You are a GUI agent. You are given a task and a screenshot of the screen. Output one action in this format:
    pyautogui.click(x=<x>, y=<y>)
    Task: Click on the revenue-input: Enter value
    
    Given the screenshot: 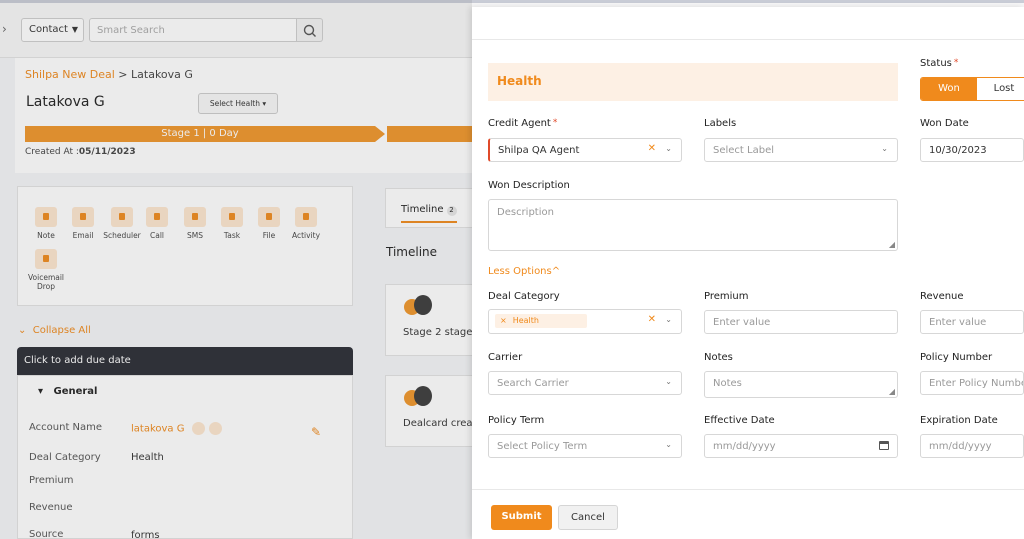 What is the action you would take?
    pyautogui.click(x=972, y=322)
    